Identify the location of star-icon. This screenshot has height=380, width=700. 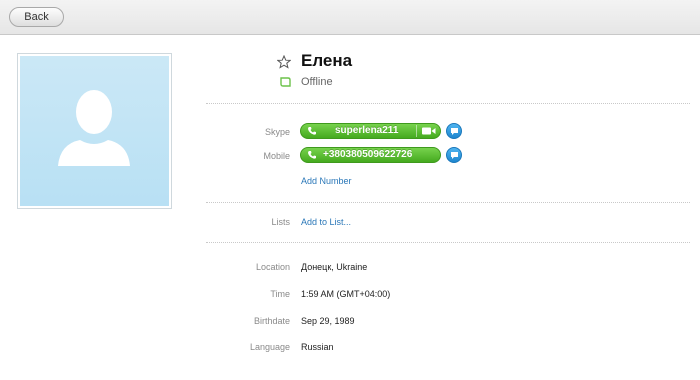
(284, 62).